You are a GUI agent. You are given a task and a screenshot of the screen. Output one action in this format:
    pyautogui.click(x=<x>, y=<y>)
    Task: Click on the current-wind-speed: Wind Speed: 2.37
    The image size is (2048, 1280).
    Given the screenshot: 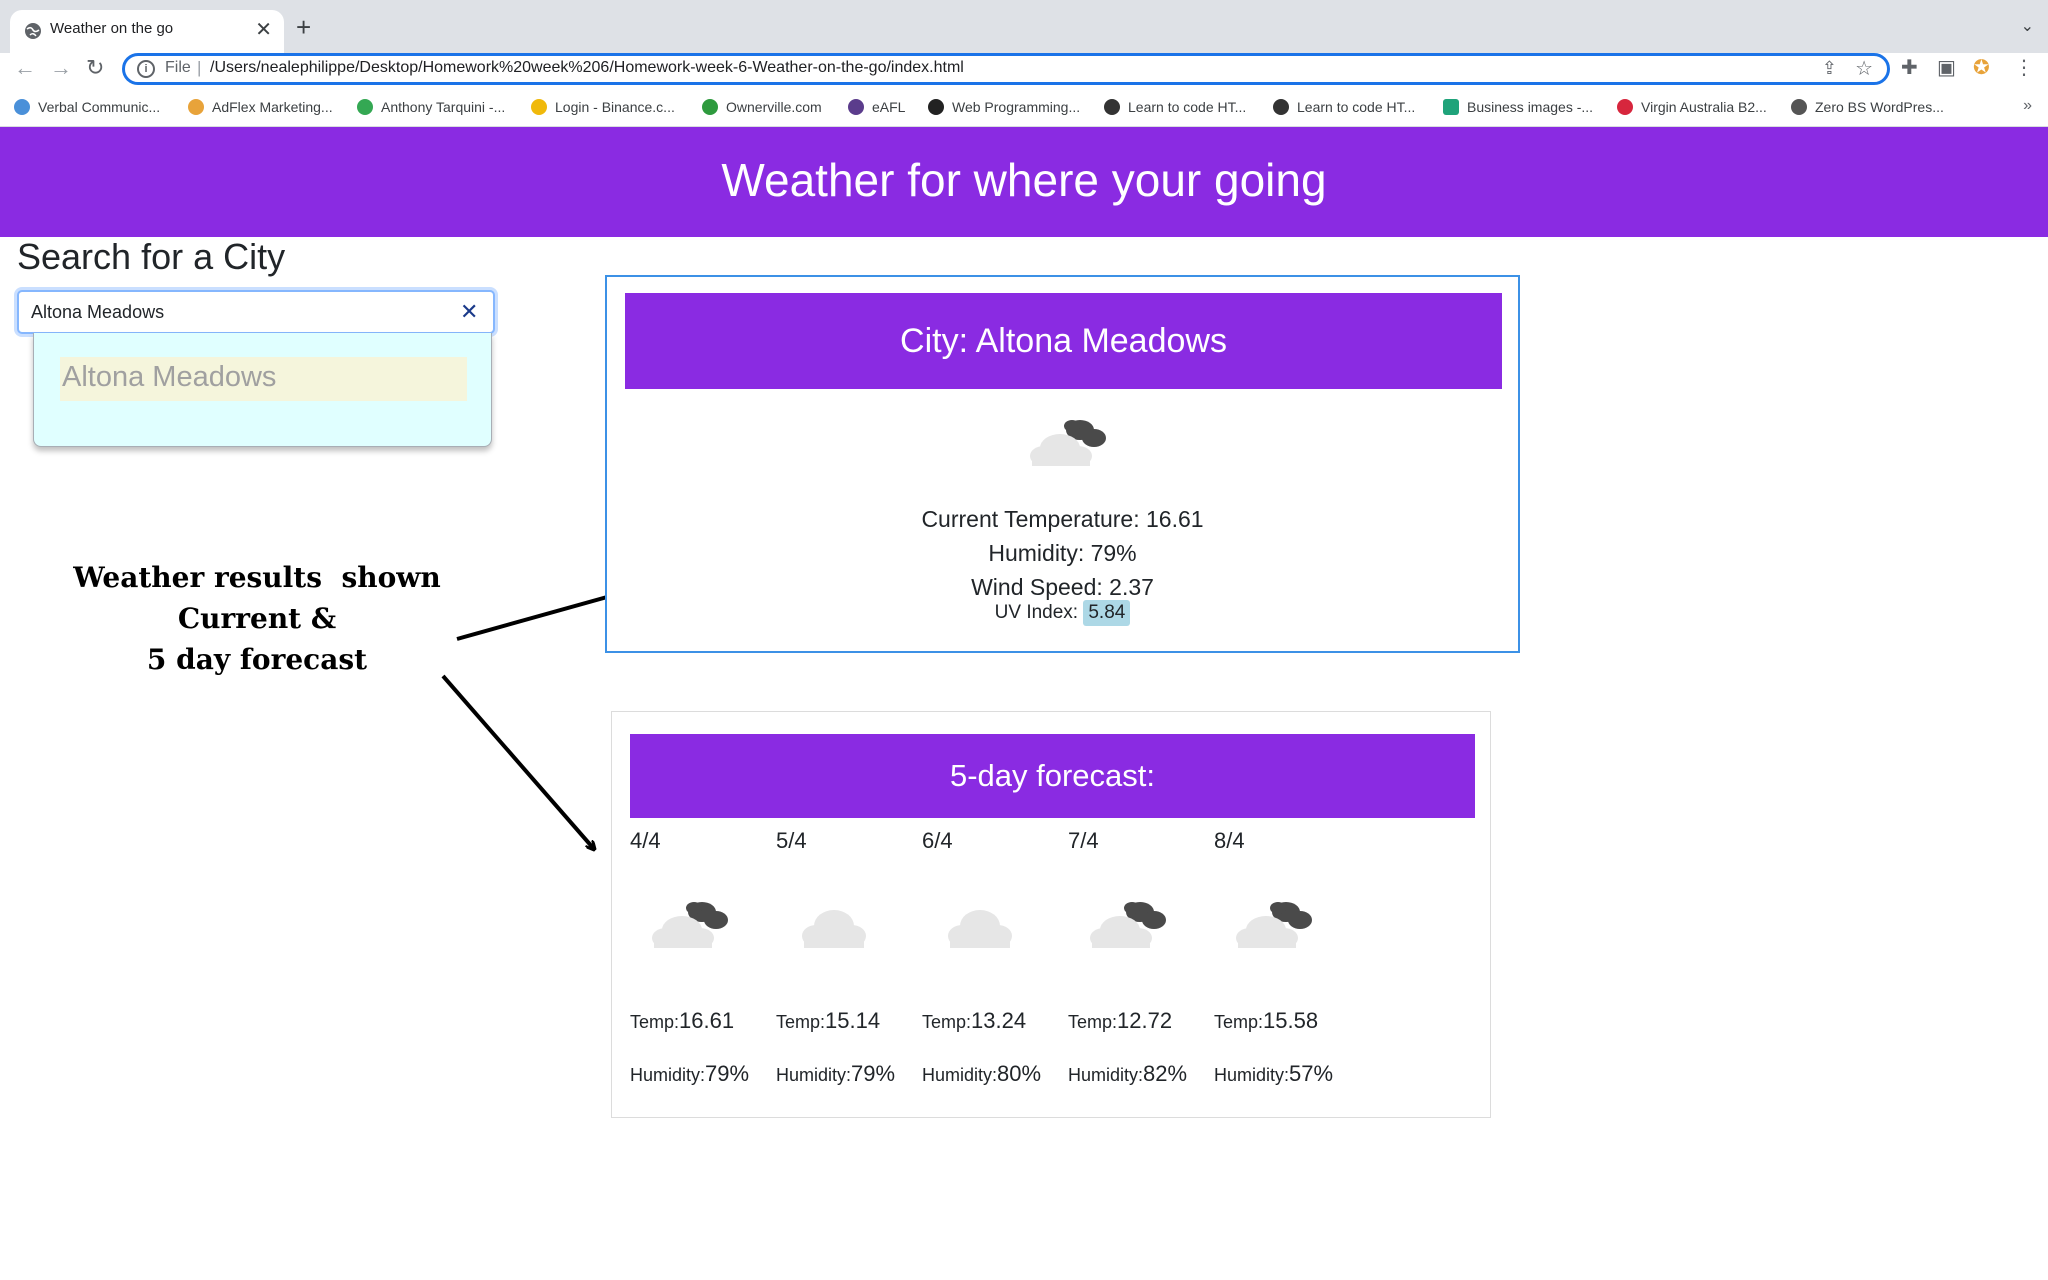 What is the action you would take?
    pyautogui.click(x=1062, y=587)
    